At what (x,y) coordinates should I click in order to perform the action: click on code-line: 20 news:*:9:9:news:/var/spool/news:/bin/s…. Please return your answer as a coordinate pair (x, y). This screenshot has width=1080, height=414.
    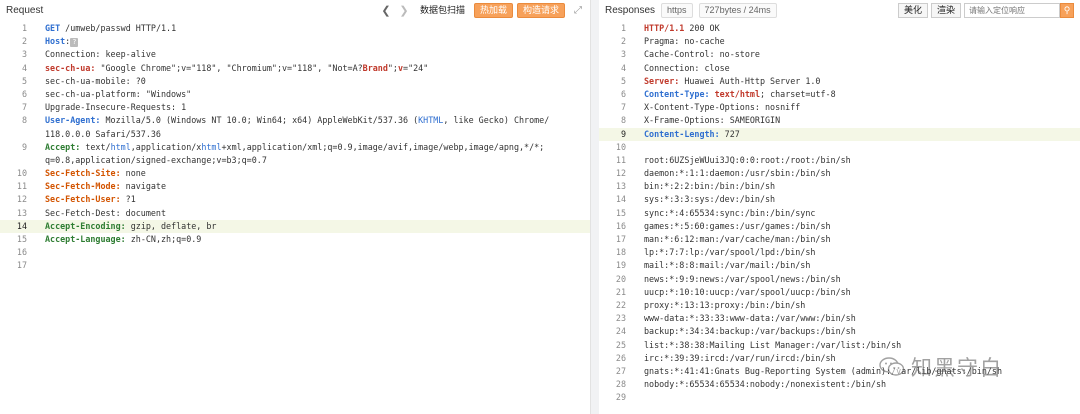
    Looking at the image, I should click on (839, 279).